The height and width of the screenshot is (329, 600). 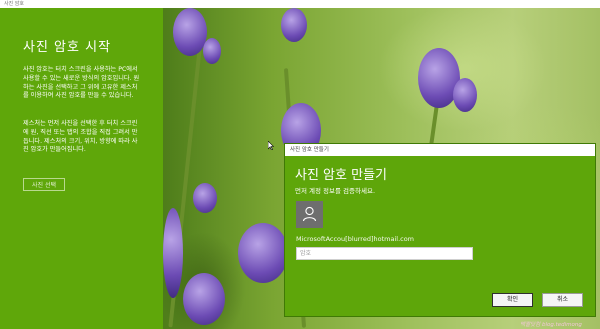 I want to click on dialog-heading: 사진 암호 만들기, so click(x=341, y=175).